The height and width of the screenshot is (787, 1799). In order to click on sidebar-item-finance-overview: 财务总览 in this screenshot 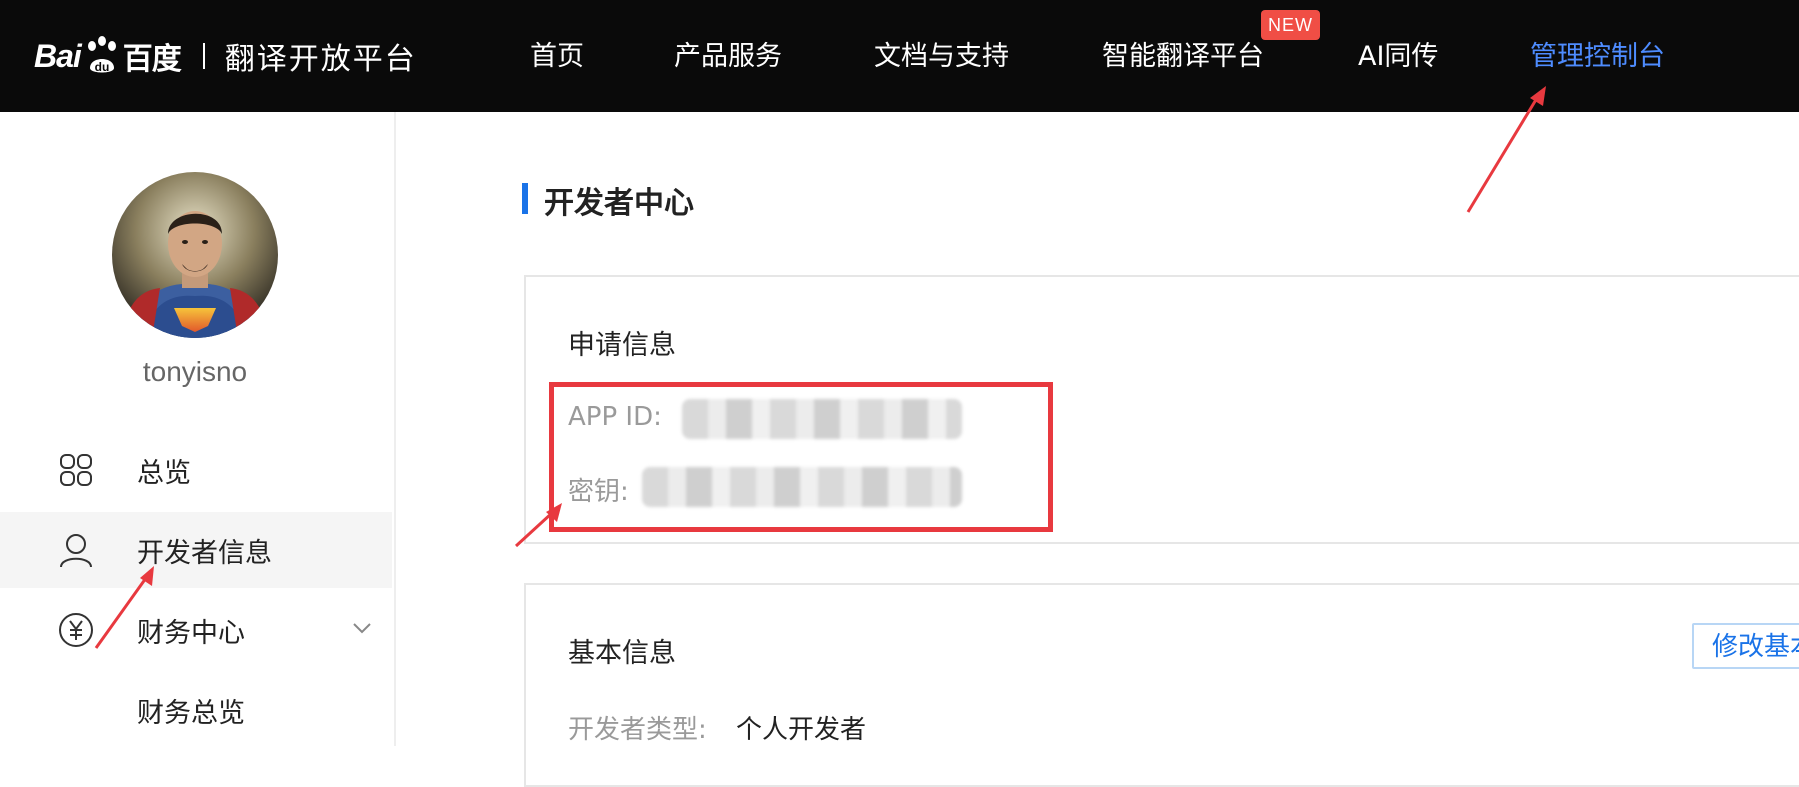, I will do `click(196, 710)`.